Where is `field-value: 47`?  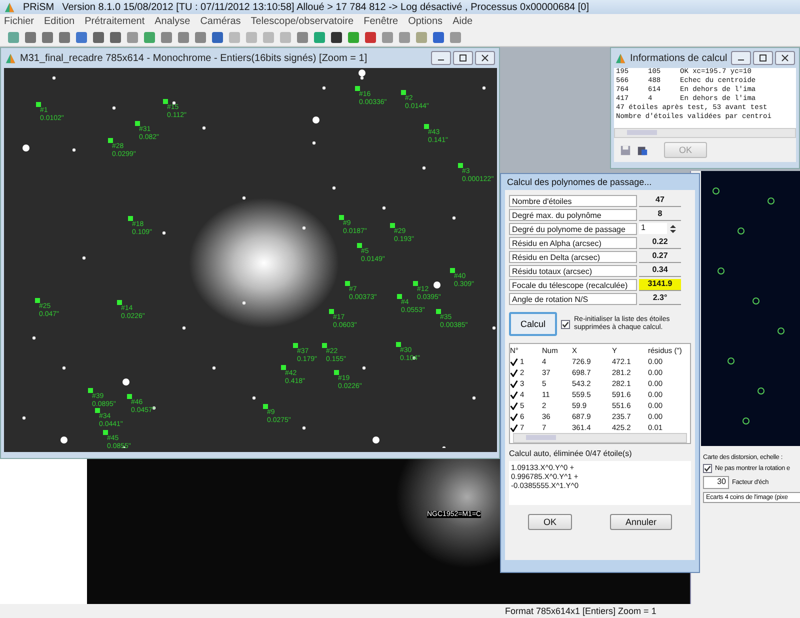 field-value: 47 is located at coordinates (660, 200).